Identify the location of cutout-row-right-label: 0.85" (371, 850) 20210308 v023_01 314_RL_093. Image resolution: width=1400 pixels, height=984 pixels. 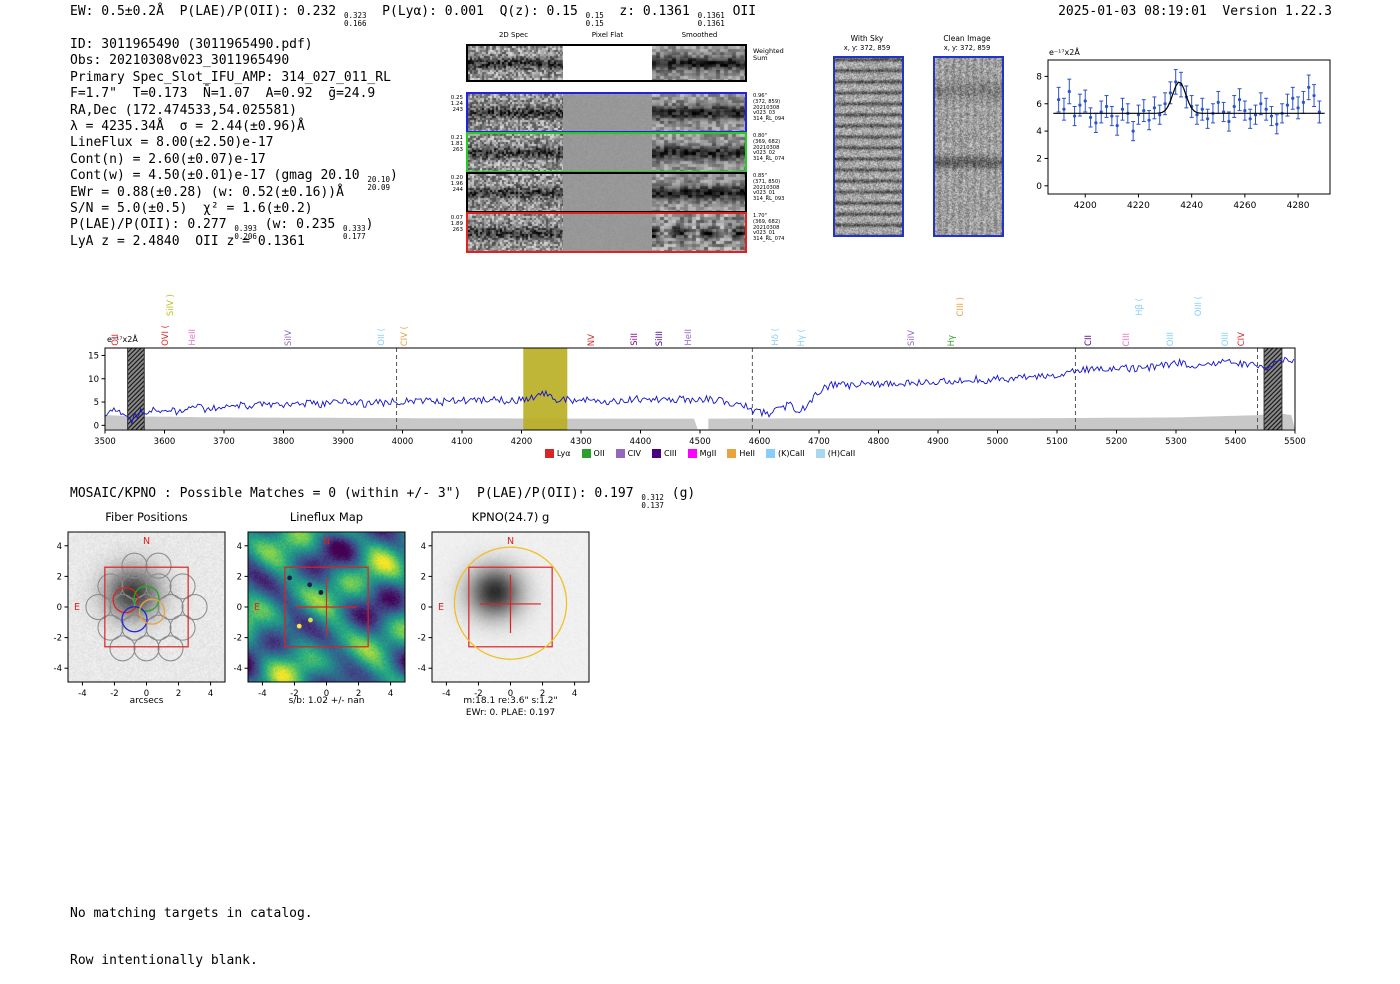
(776, 188).